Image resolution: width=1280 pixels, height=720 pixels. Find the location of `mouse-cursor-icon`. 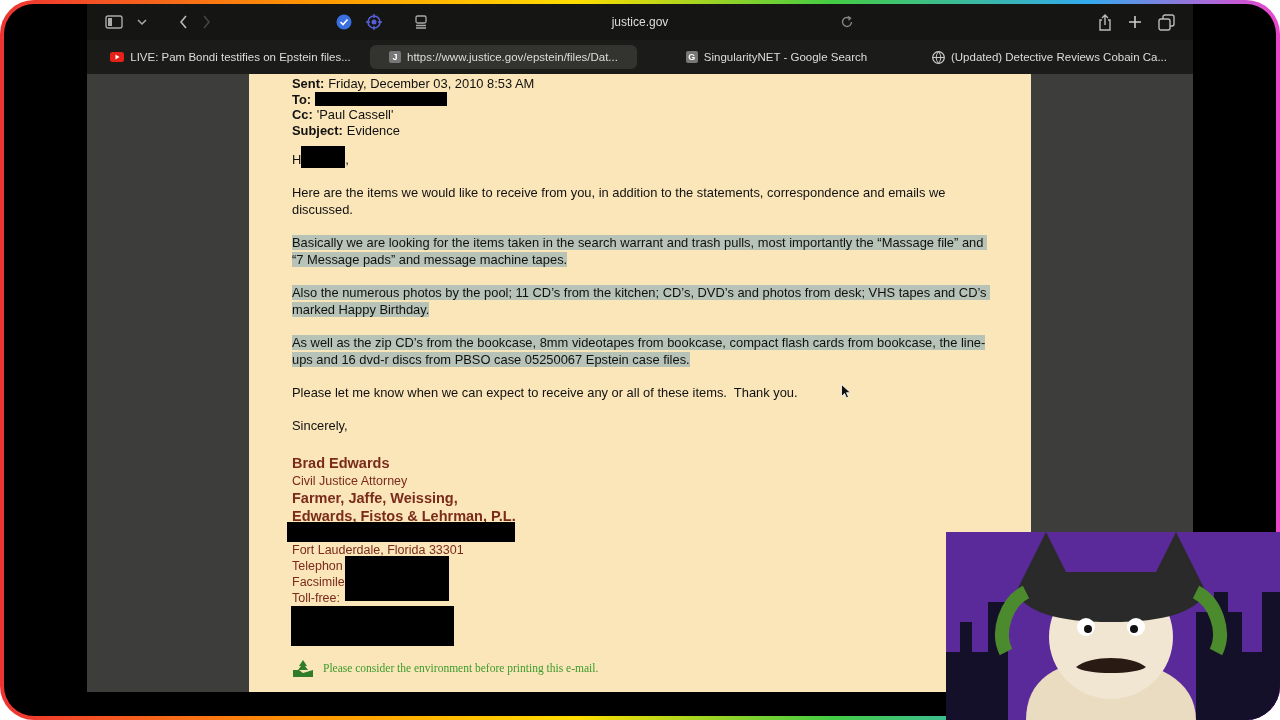

mouse-cursor-icon is located at coordinates (846, 391).